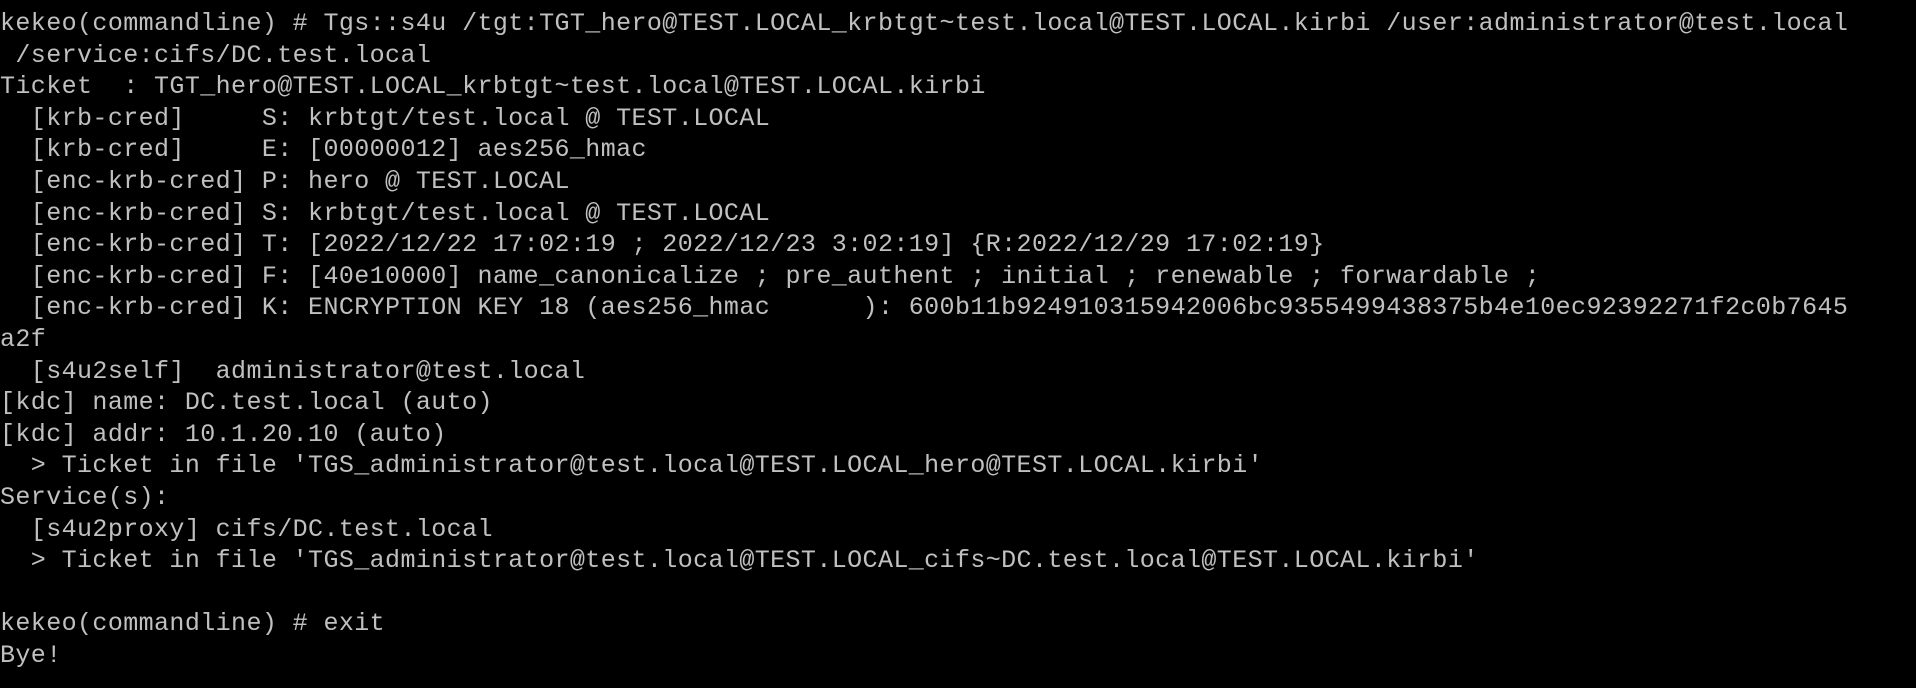  Describe the element at coordinates (193, 624) in the screenshot. I see `console-line-exit-command: kekeo(commandline) # exit` at that location.